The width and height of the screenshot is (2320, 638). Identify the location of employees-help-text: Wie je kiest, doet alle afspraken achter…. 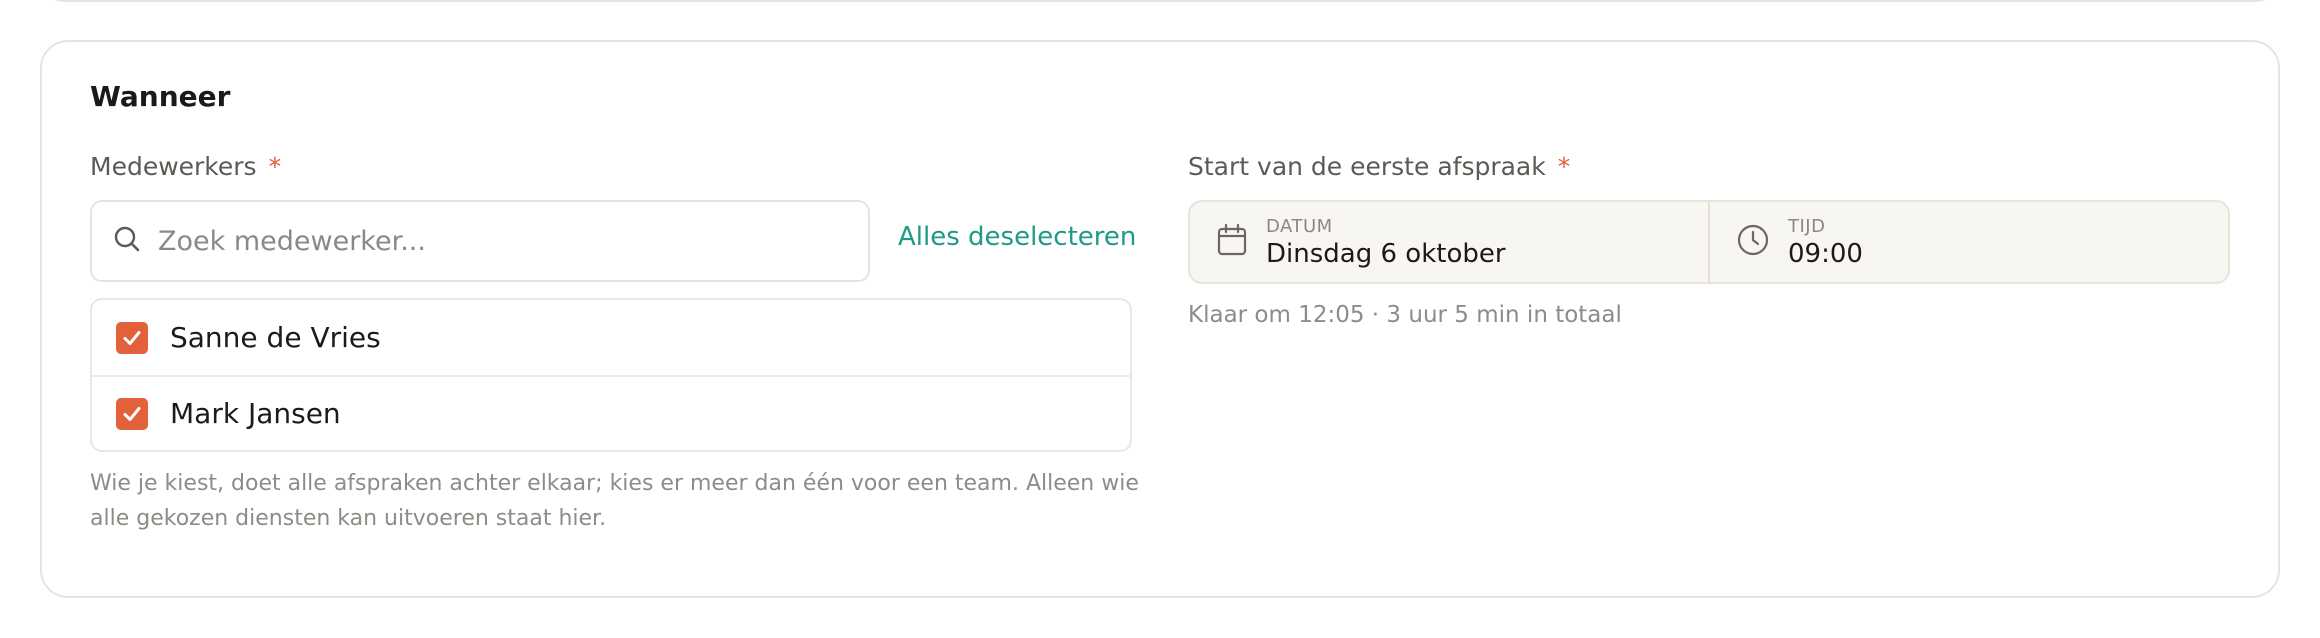
(614, 501).